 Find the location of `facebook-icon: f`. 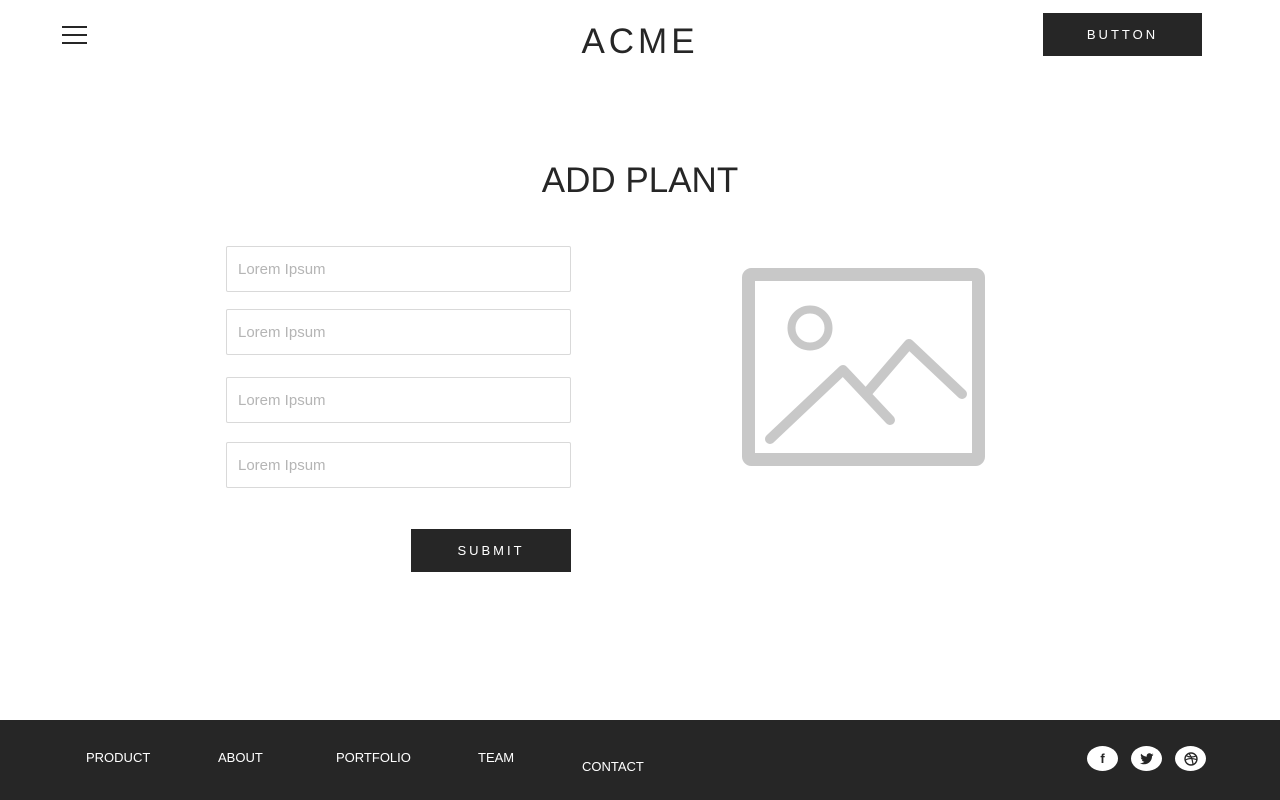

facebook-icon: f is located at coordinates (1102, 758).